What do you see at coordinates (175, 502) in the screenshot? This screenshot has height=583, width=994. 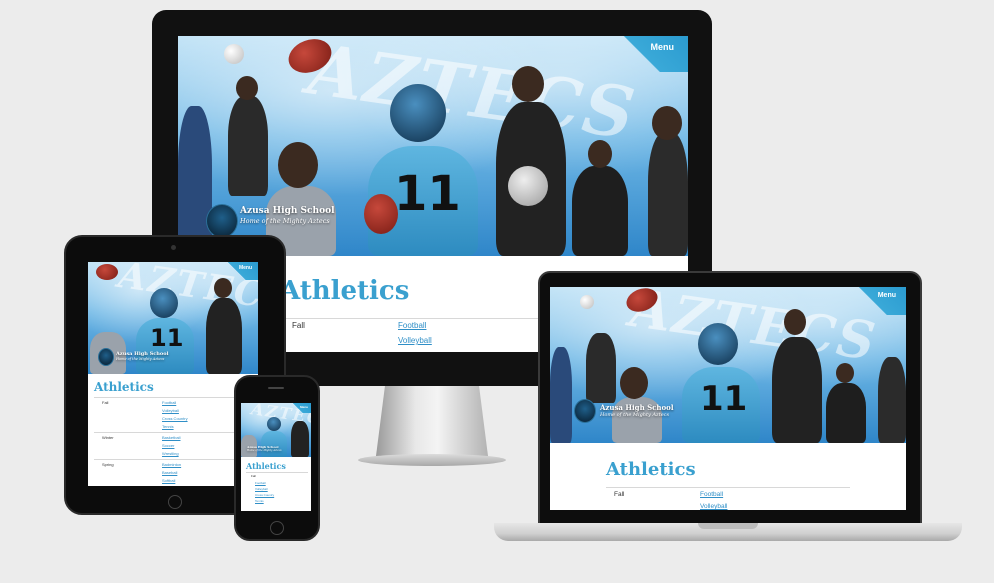 I see `tablet-home-button` at bounding box center [175, 502].